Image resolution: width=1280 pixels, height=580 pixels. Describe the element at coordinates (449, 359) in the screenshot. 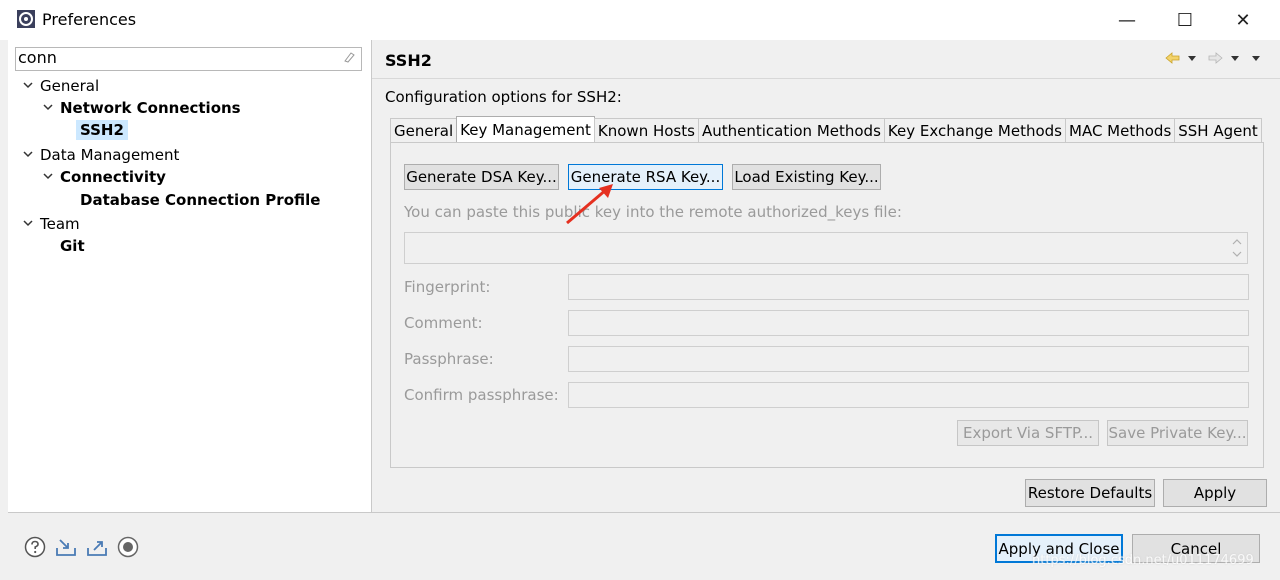

I see `passphrase-label: Passphrase:` at that location.